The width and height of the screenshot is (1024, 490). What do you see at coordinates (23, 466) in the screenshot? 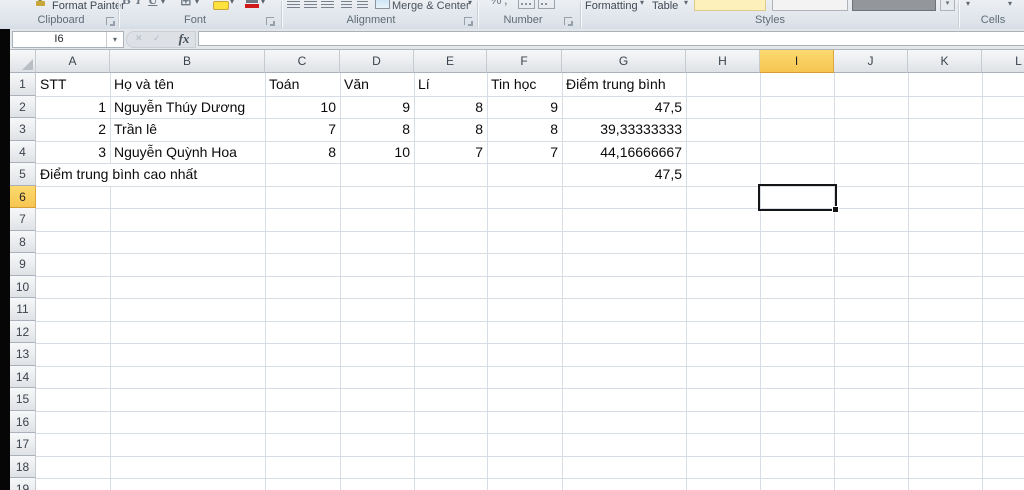
I see `row-header-18: 18` at bounding box center [23, 466].